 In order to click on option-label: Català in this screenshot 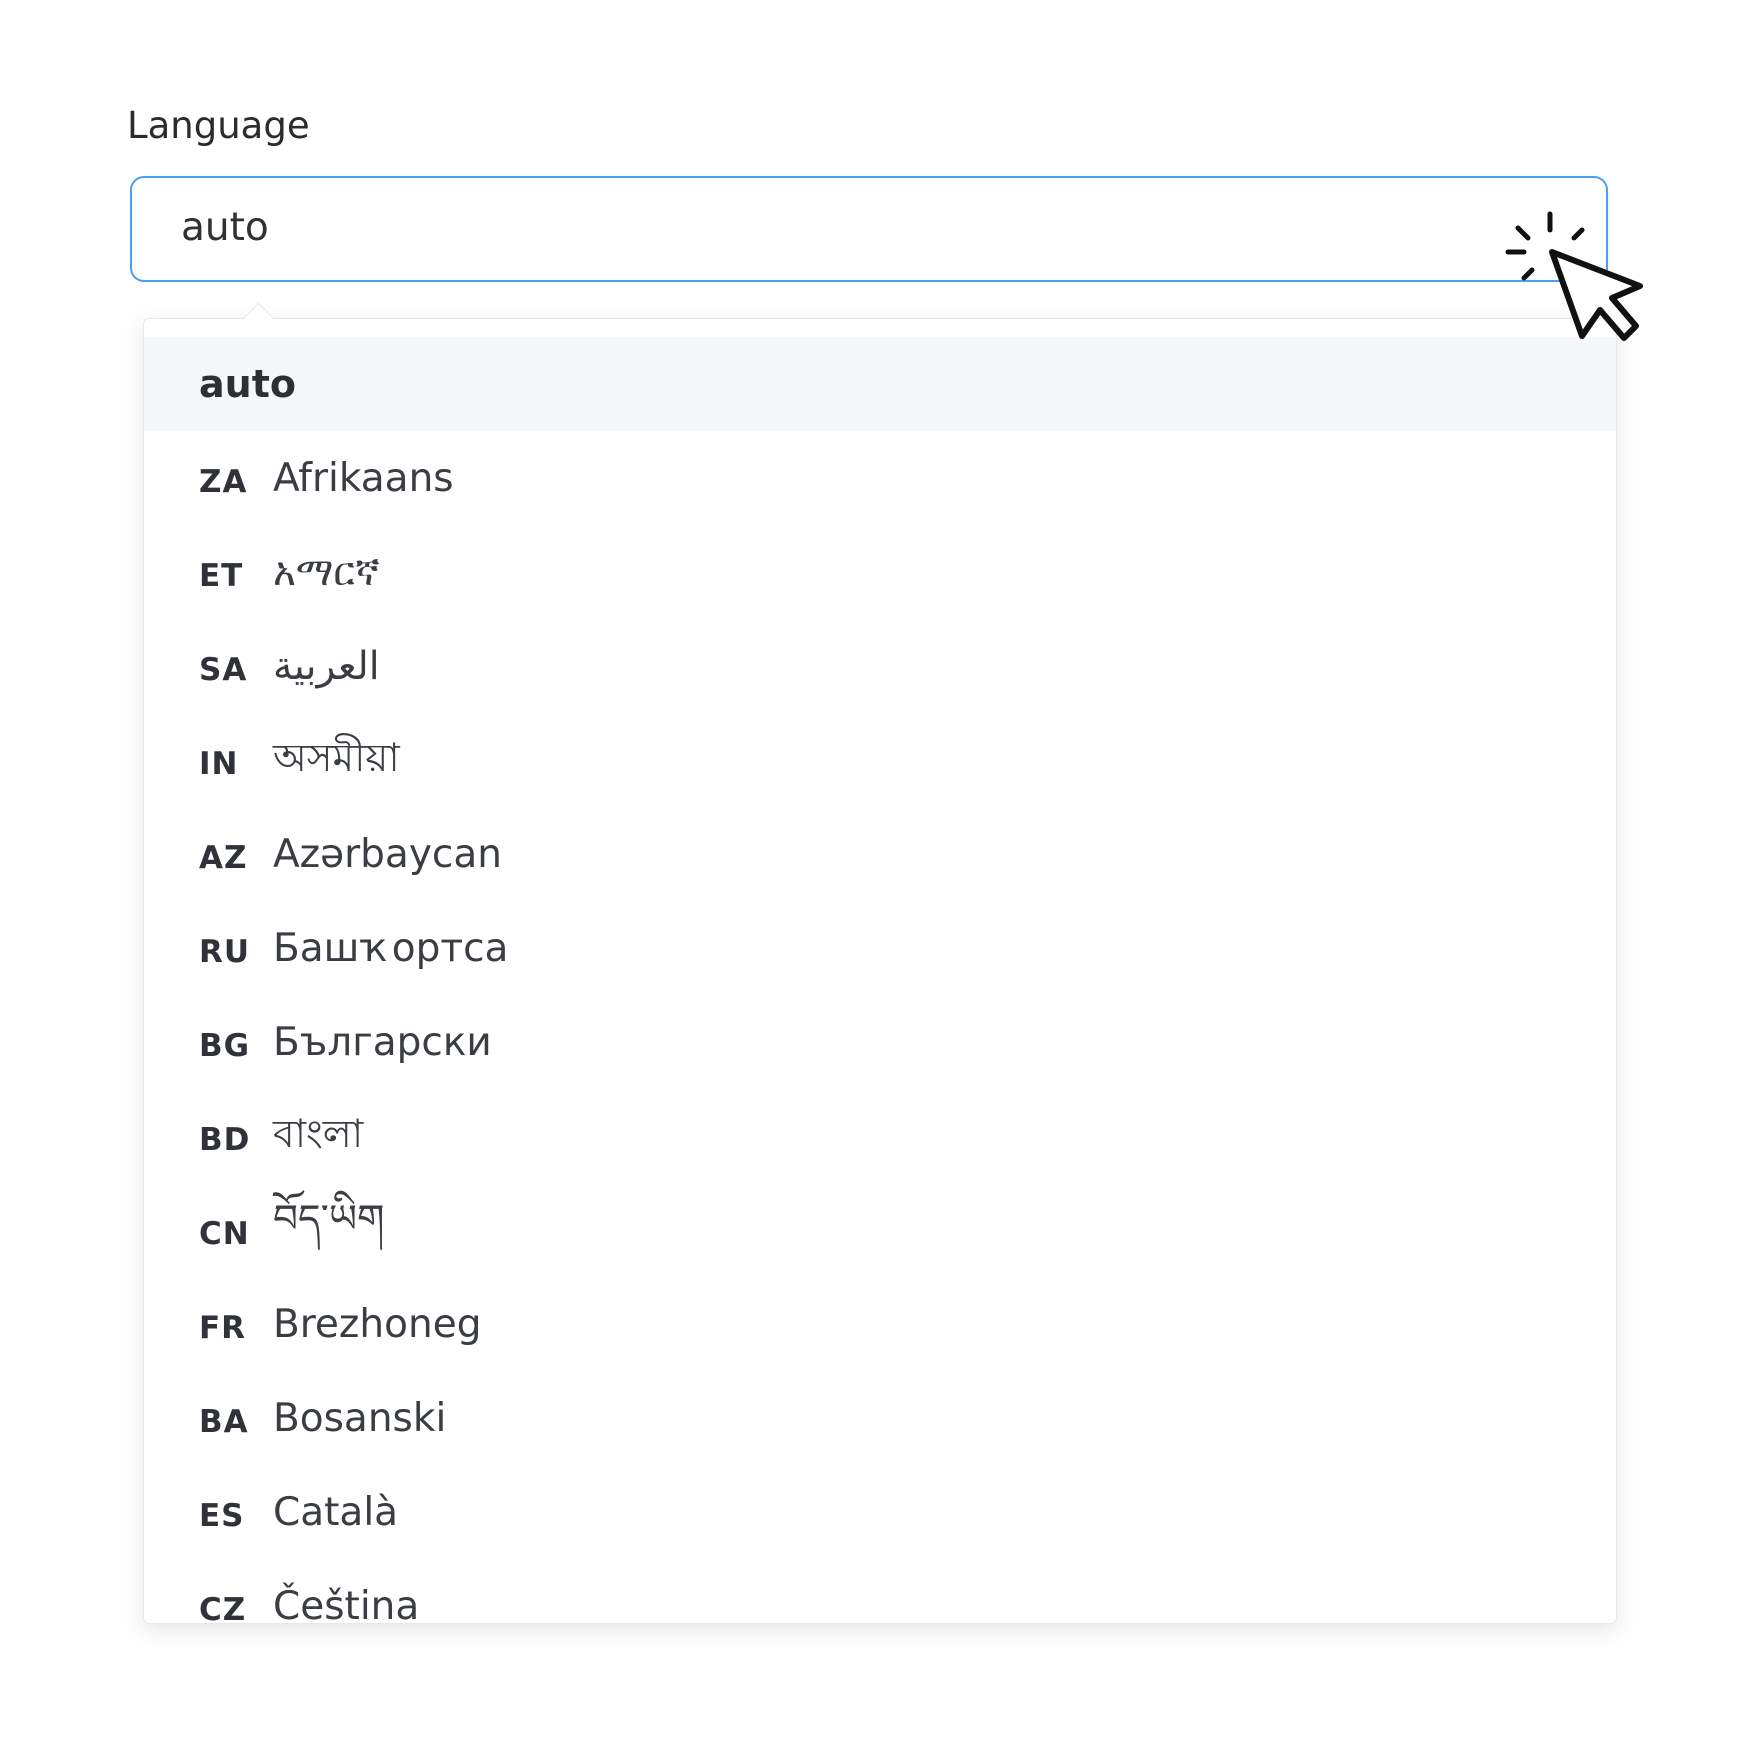, I will do `click(336, 1512)`.